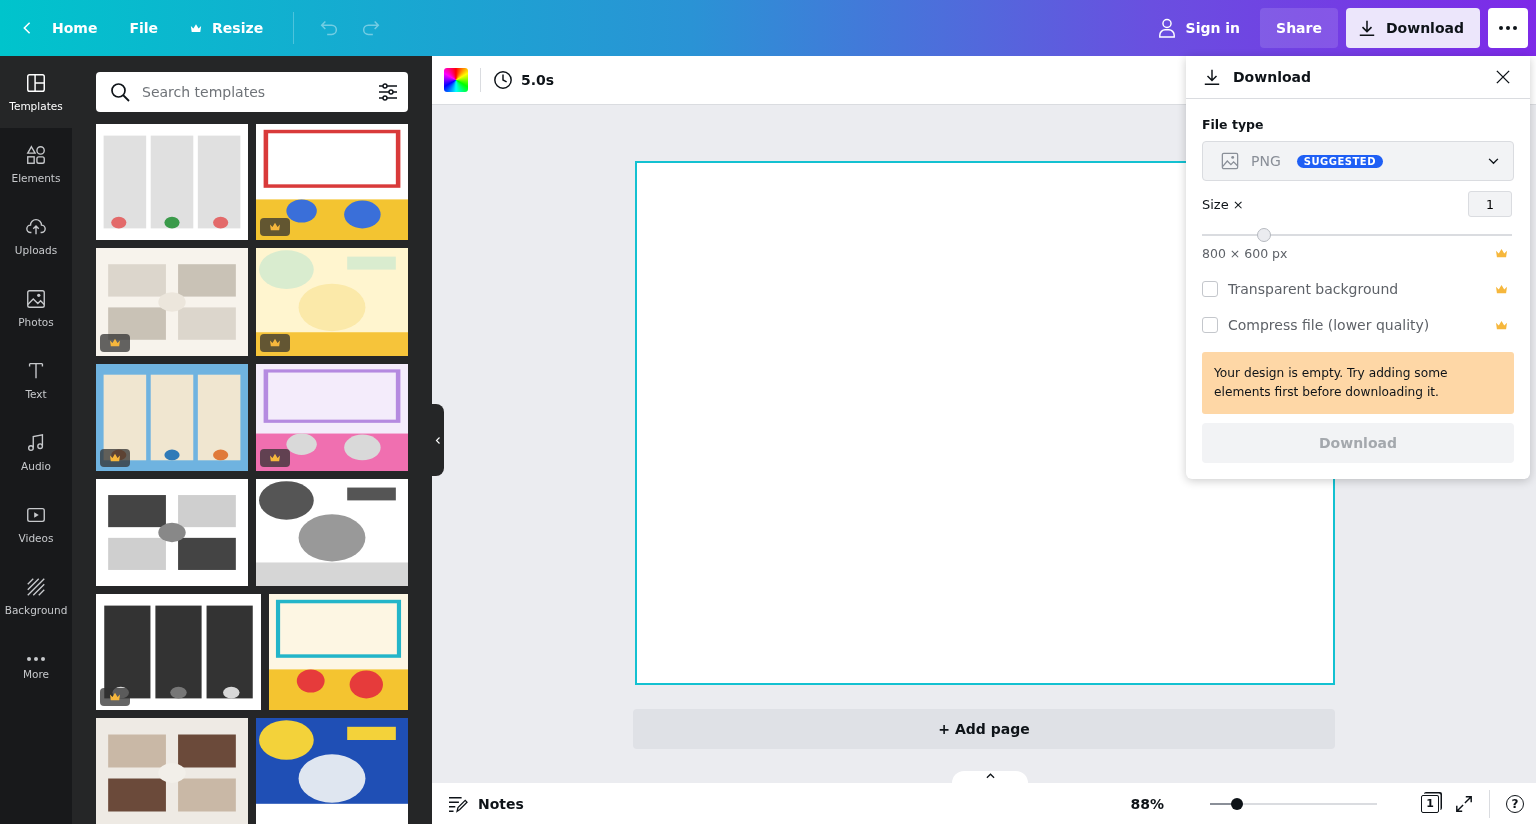 The height and width of the screenshot is (824, 1536). Describe the element at coordinates (1493, 161) in the screenshot. I see `chevron-down-icon` at that location.